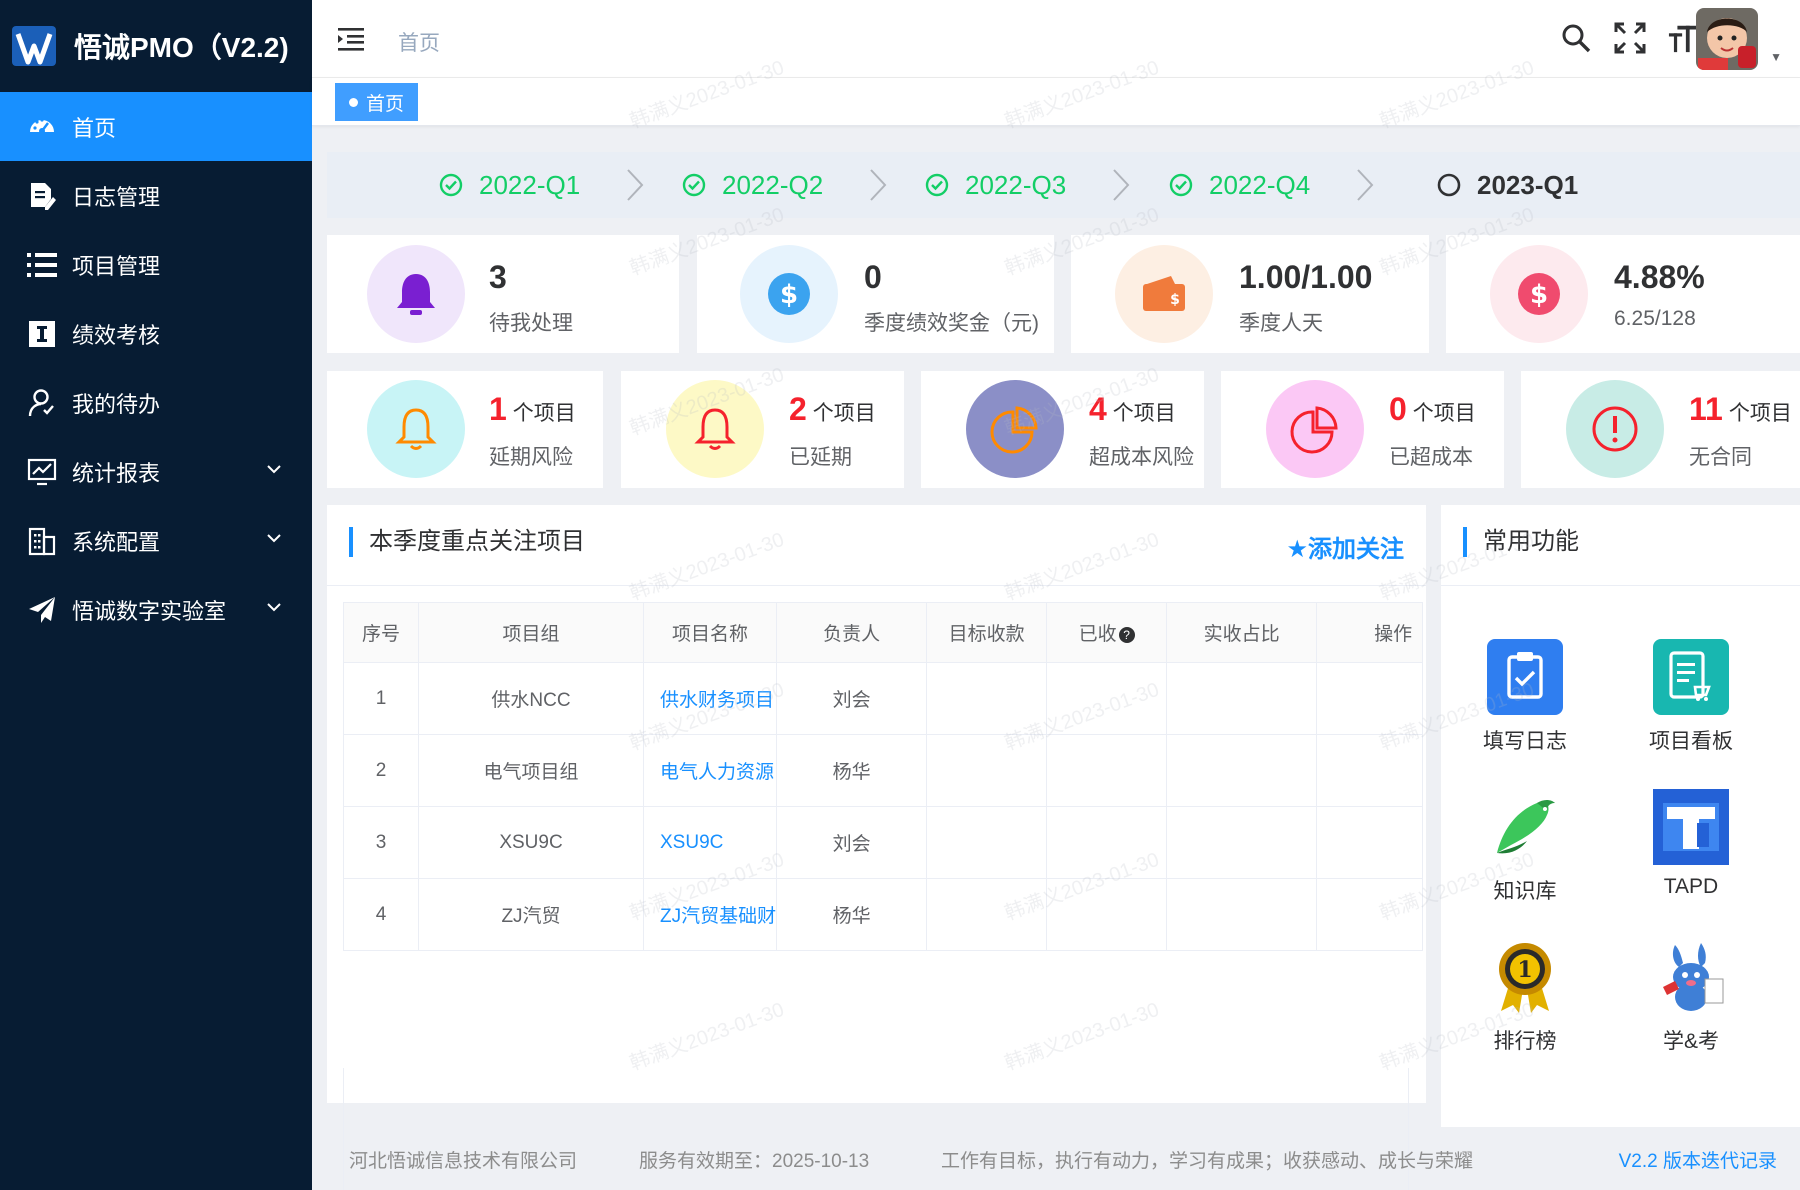 This screenshot has width=1800, height=1190. I want to click on function-leaderboard: 1 排行榜, so click(1525, 997).